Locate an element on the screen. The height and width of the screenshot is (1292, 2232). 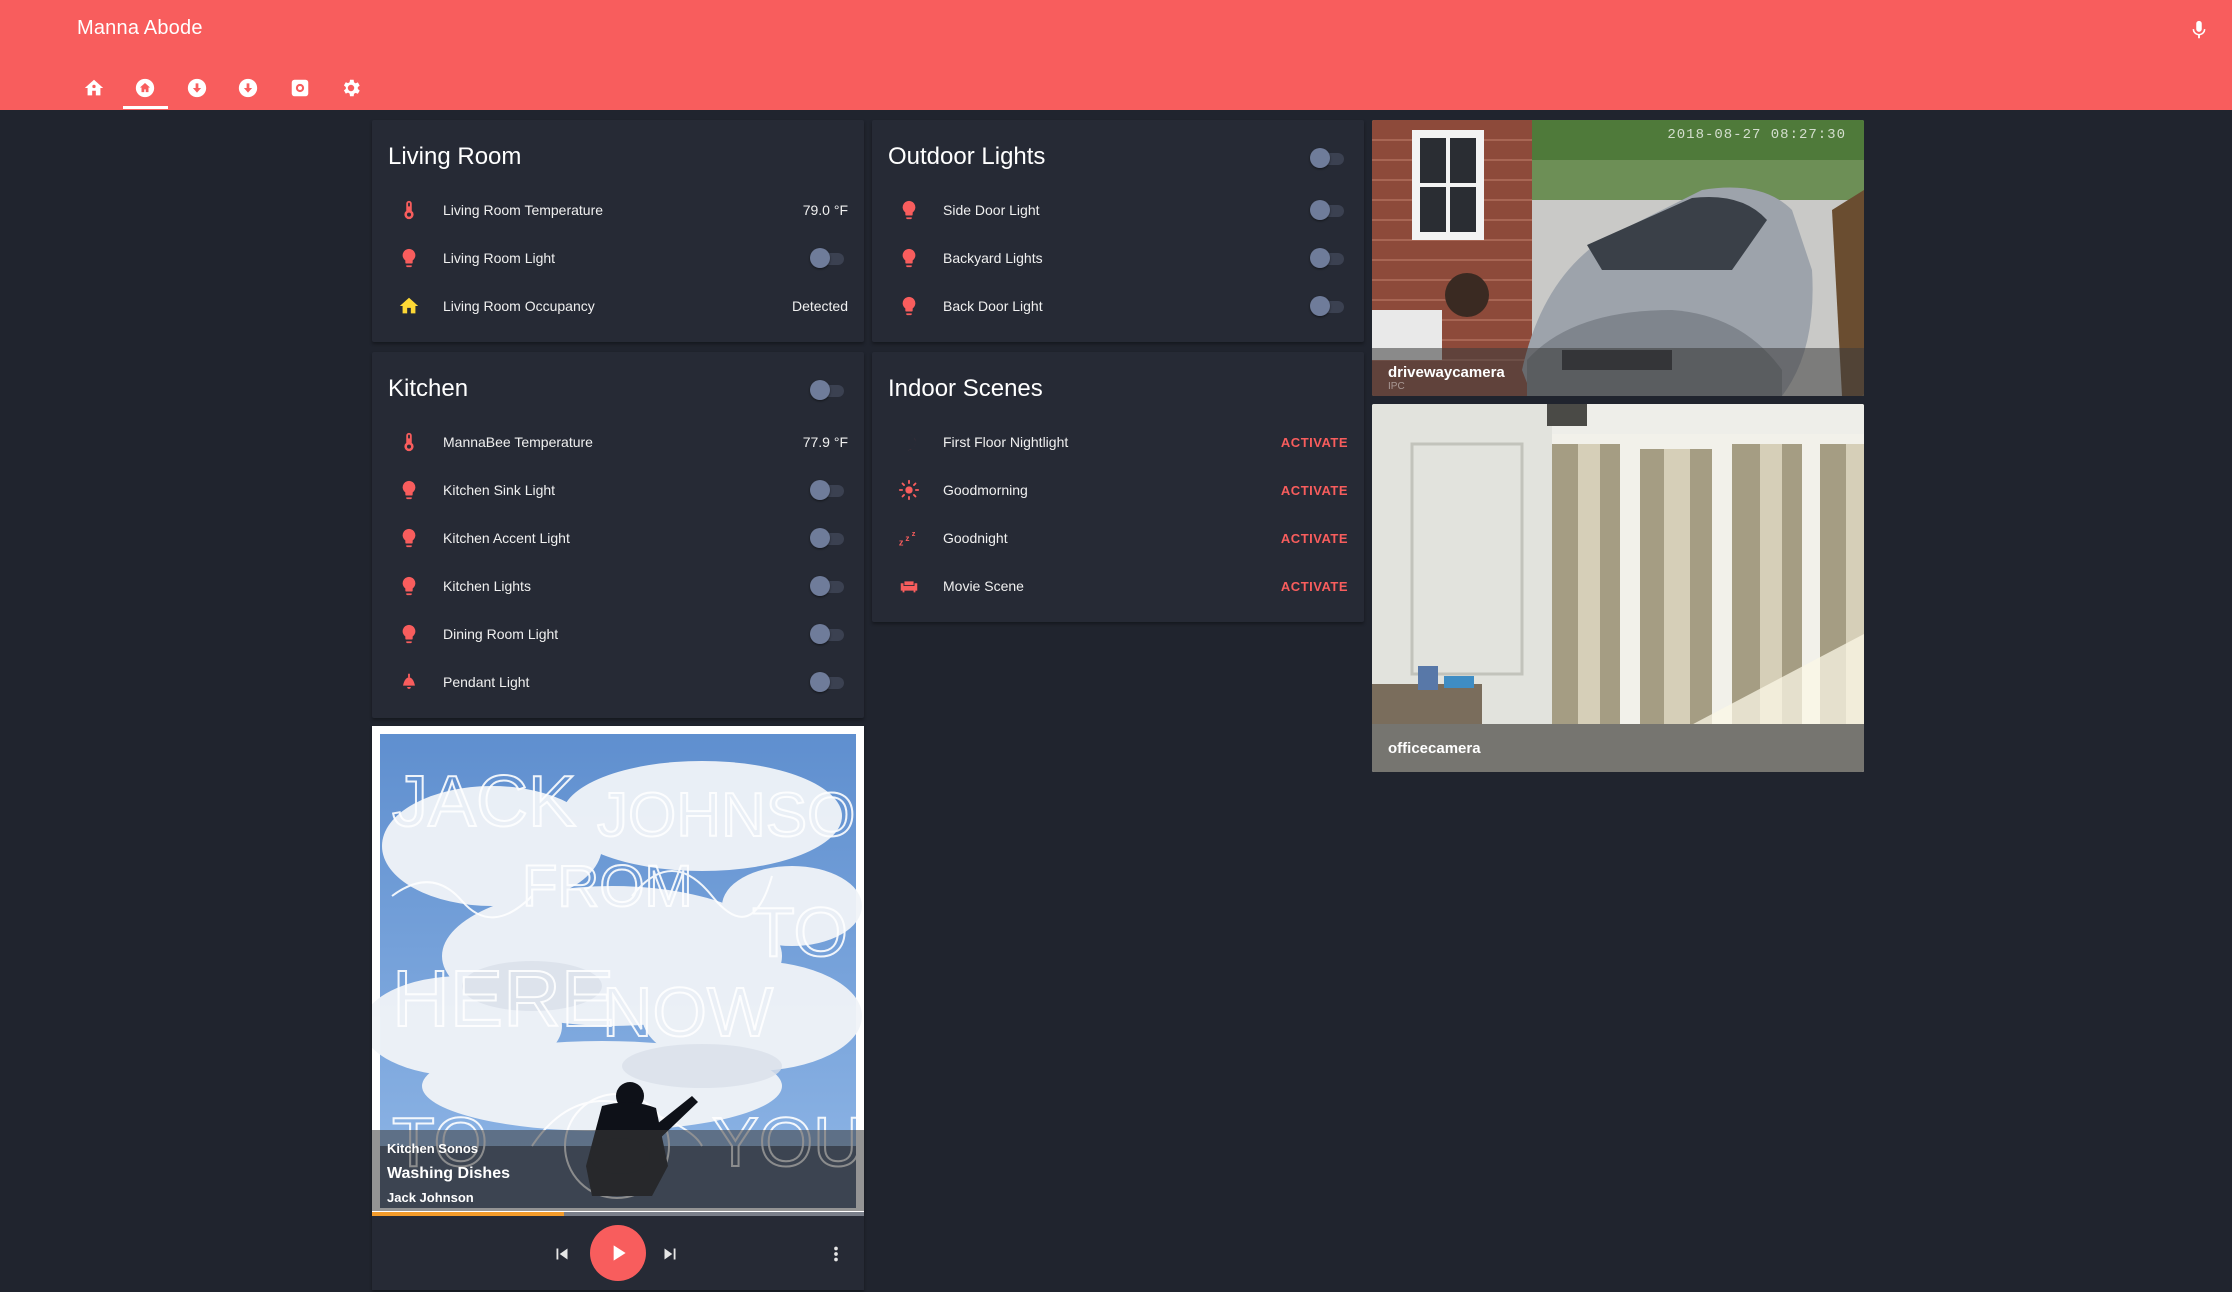
next-track-button is located at coordinates (670, 1254).